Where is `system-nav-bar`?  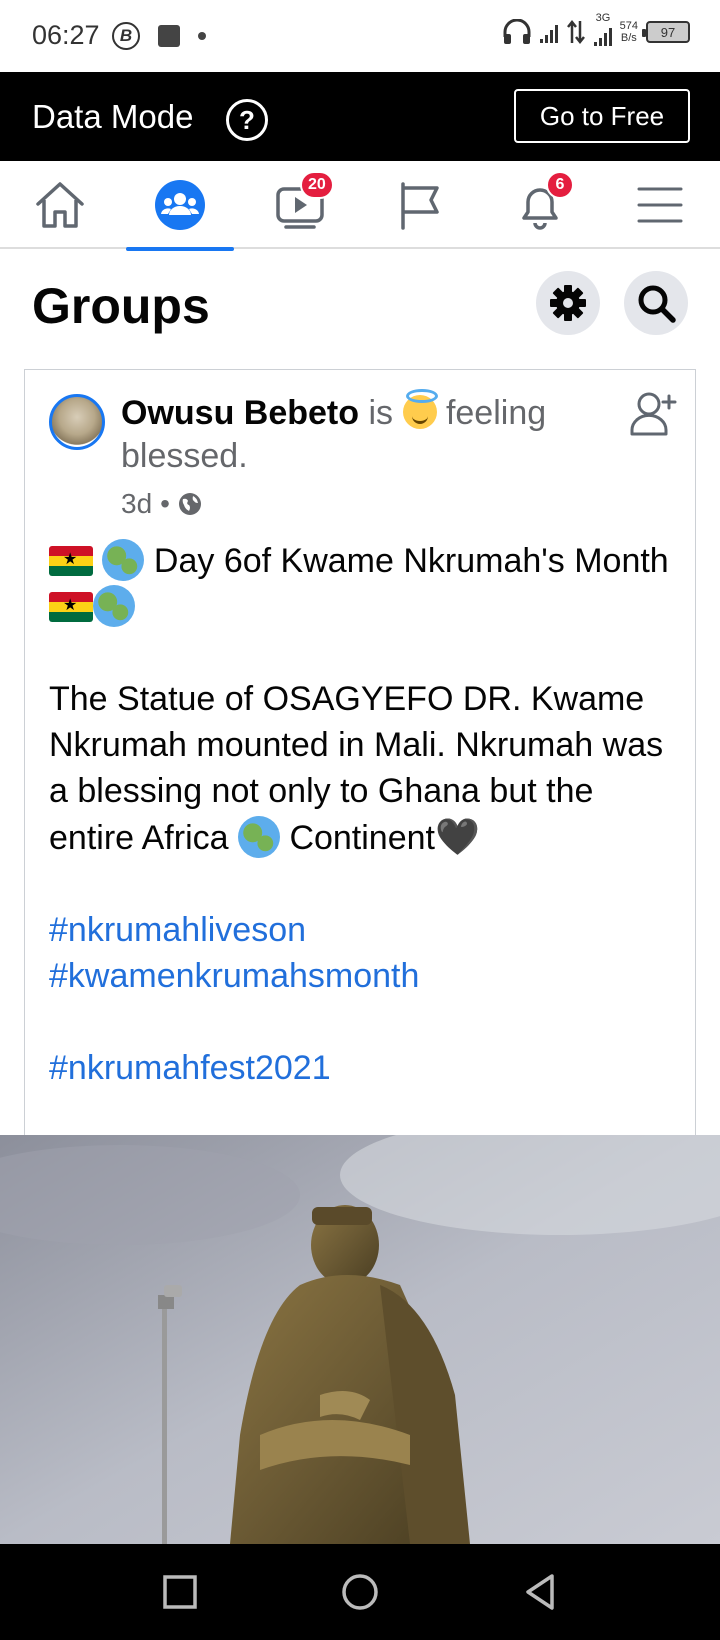 system-nav-bar is located at coordinates (360, 1592).